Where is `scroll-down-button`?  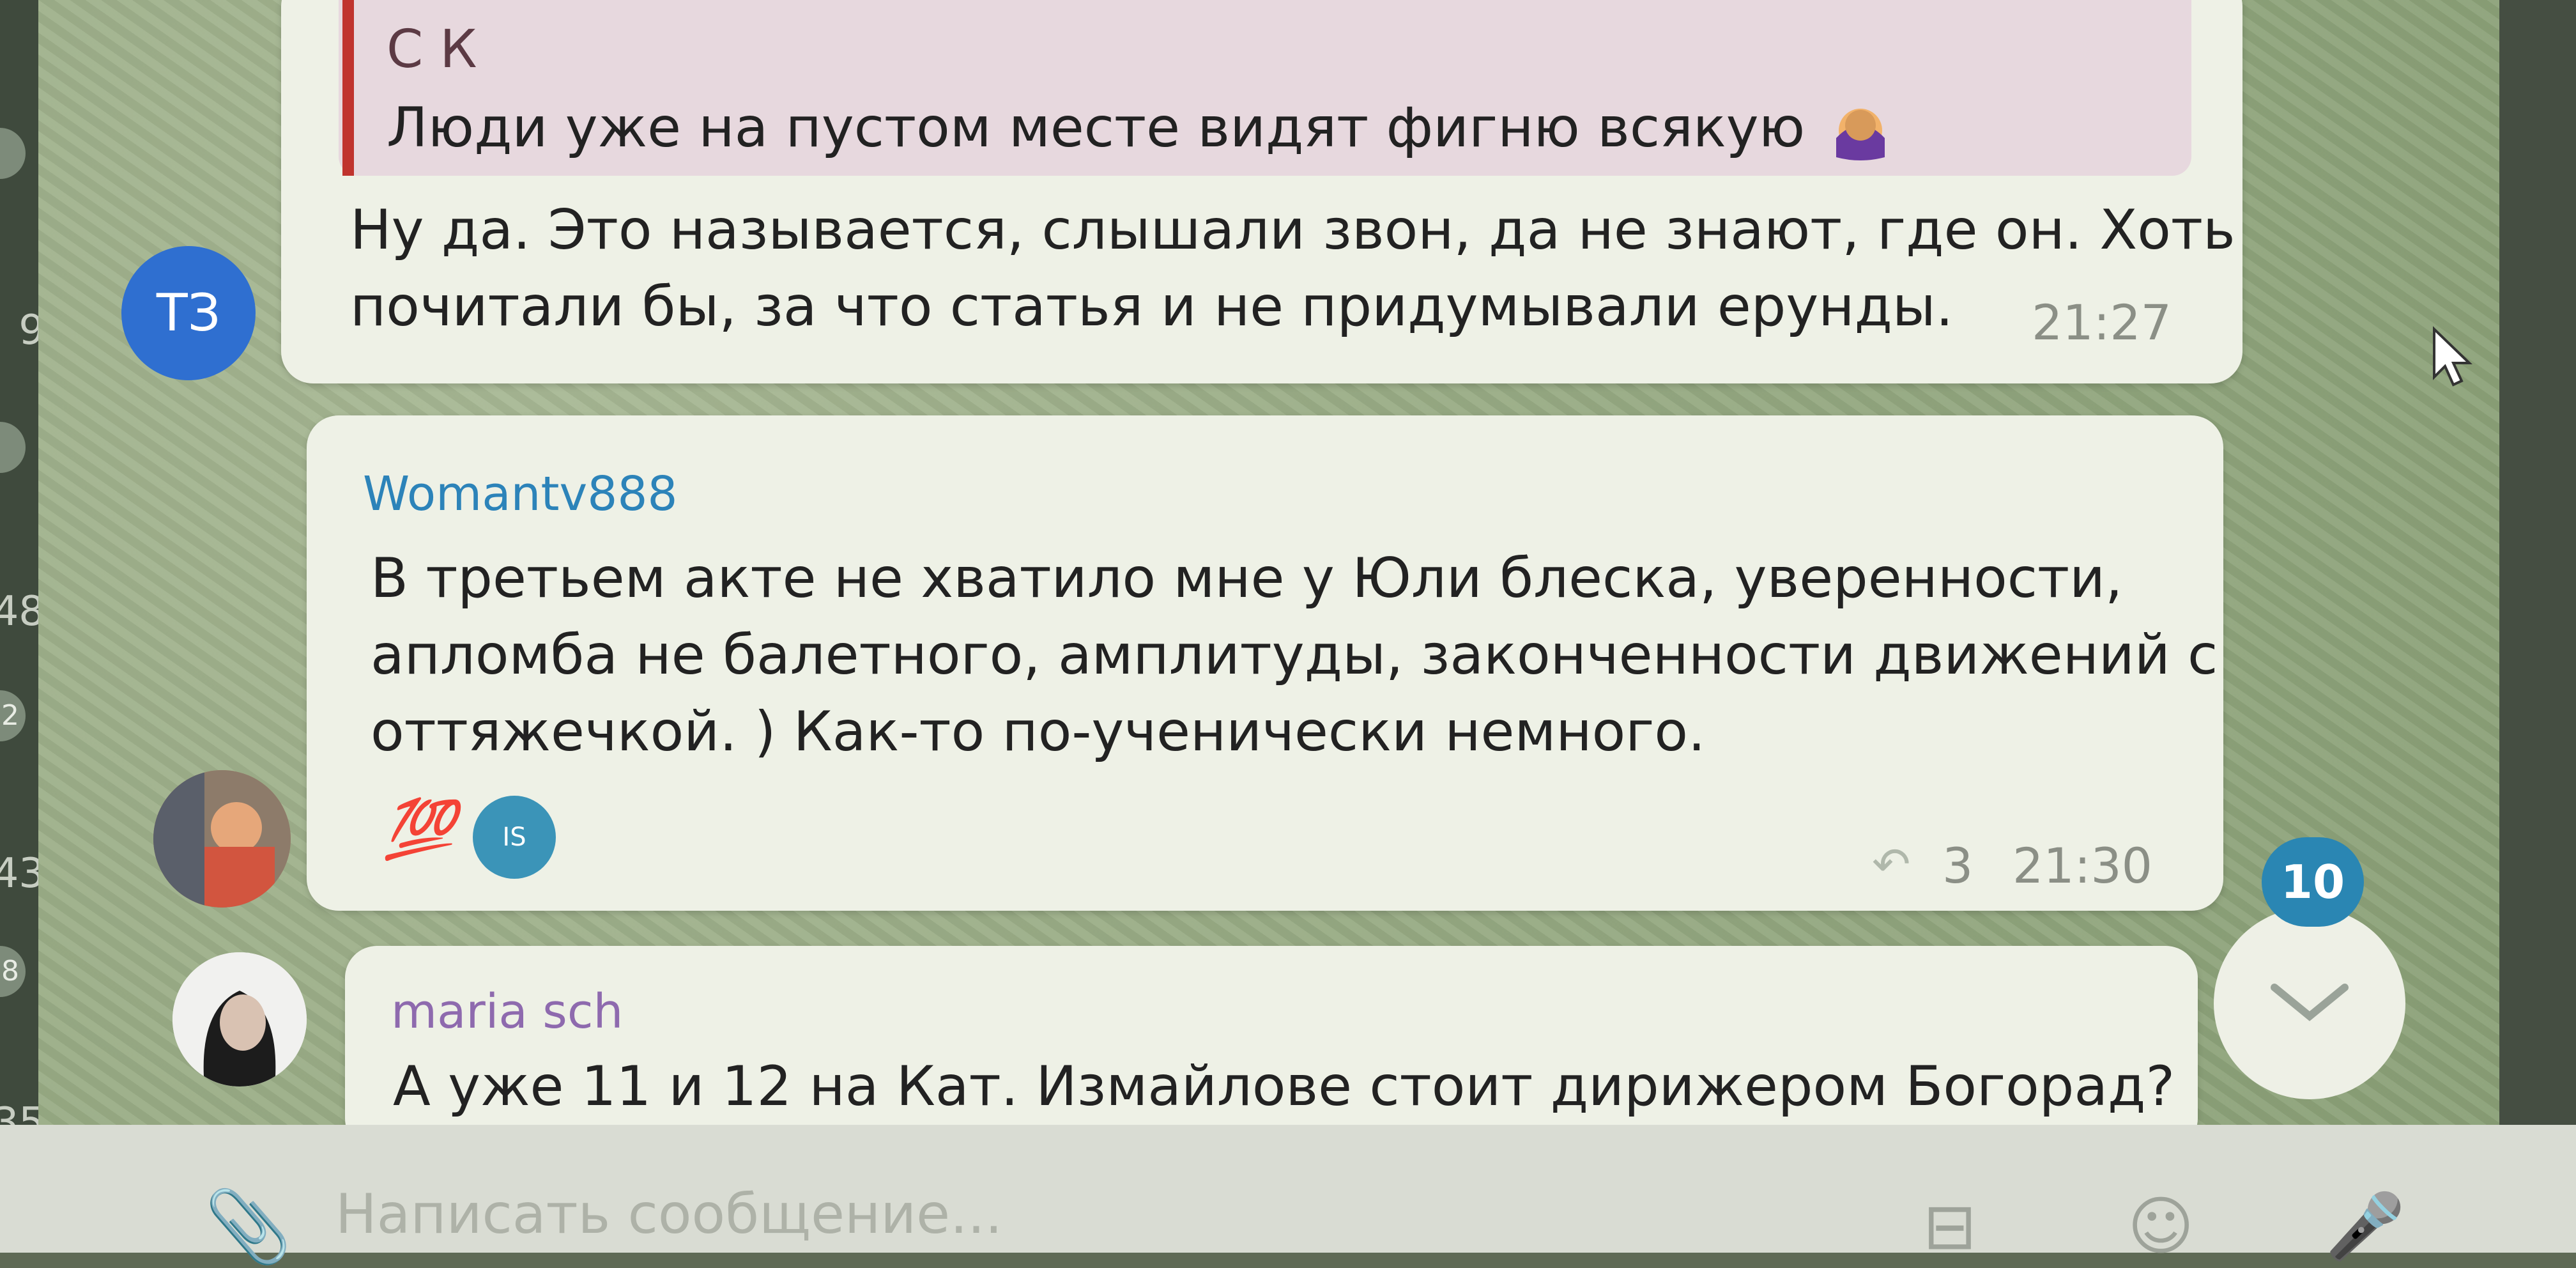 scroll-down-button is located at coordinates (2309, 1004).